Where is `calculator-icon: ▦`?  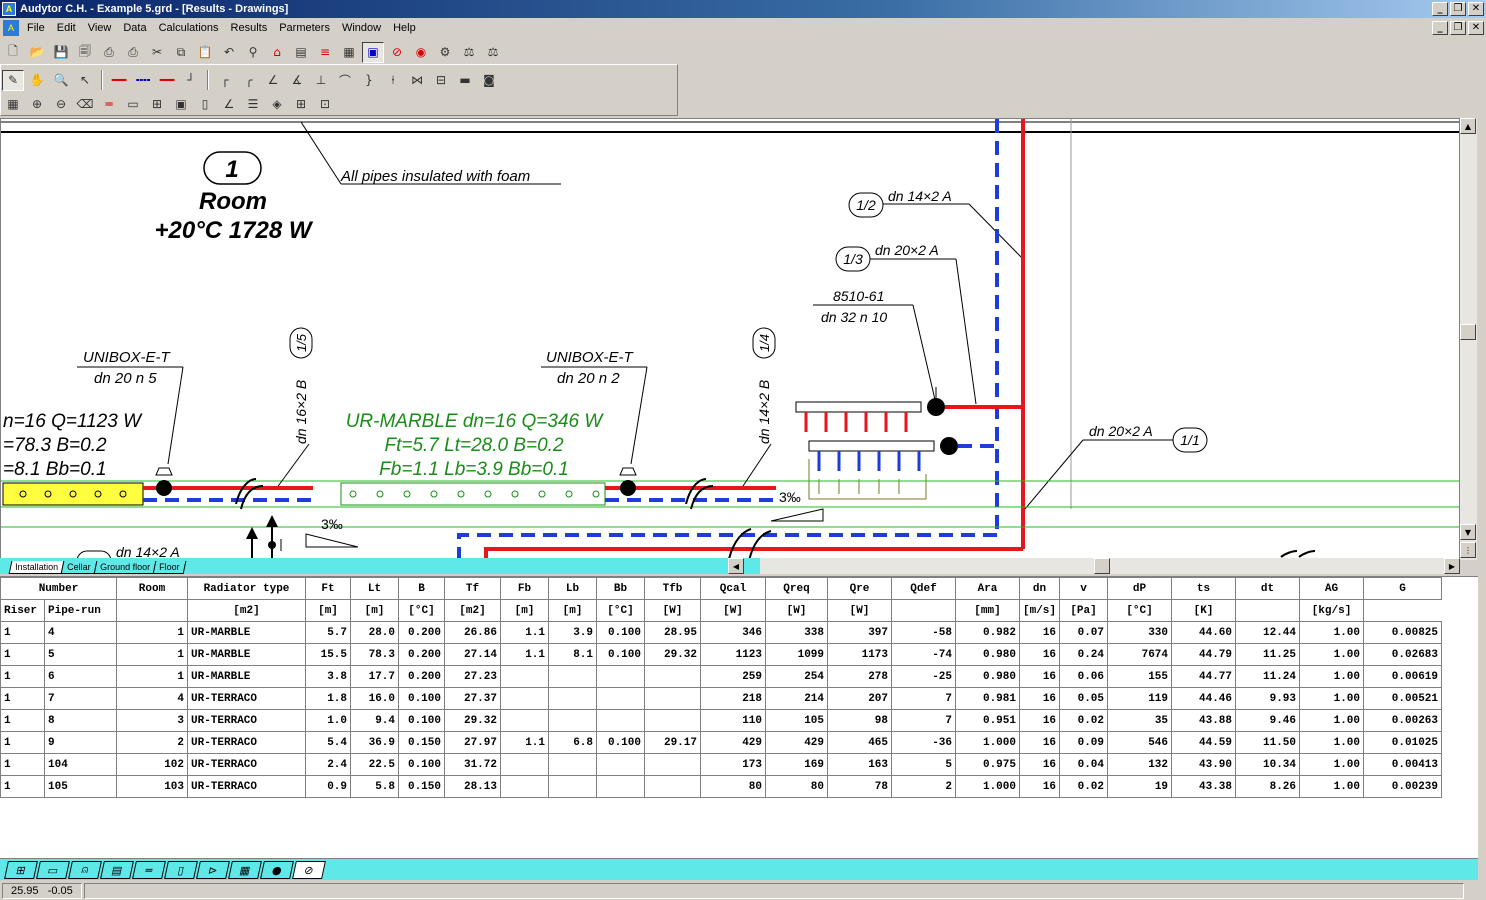 calculator-icon: ▦ is located at coordinates (349, 52).